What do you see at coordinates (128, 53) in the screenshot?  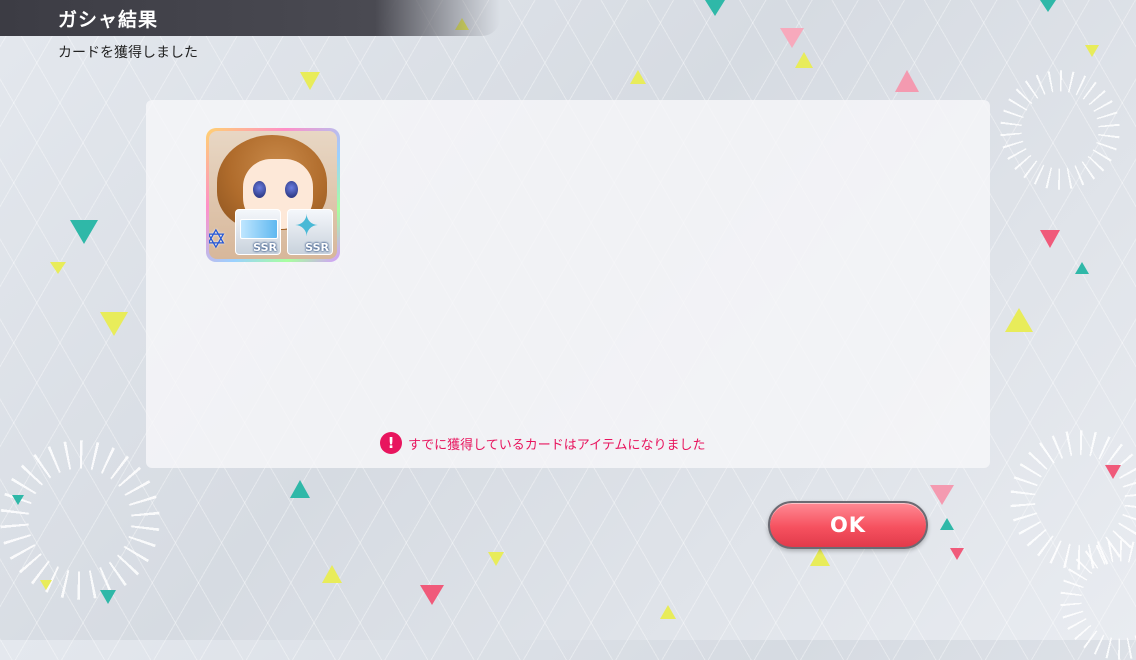 I see `page-subtitle: カードを獲得しました` at bounding box center [128, 53].